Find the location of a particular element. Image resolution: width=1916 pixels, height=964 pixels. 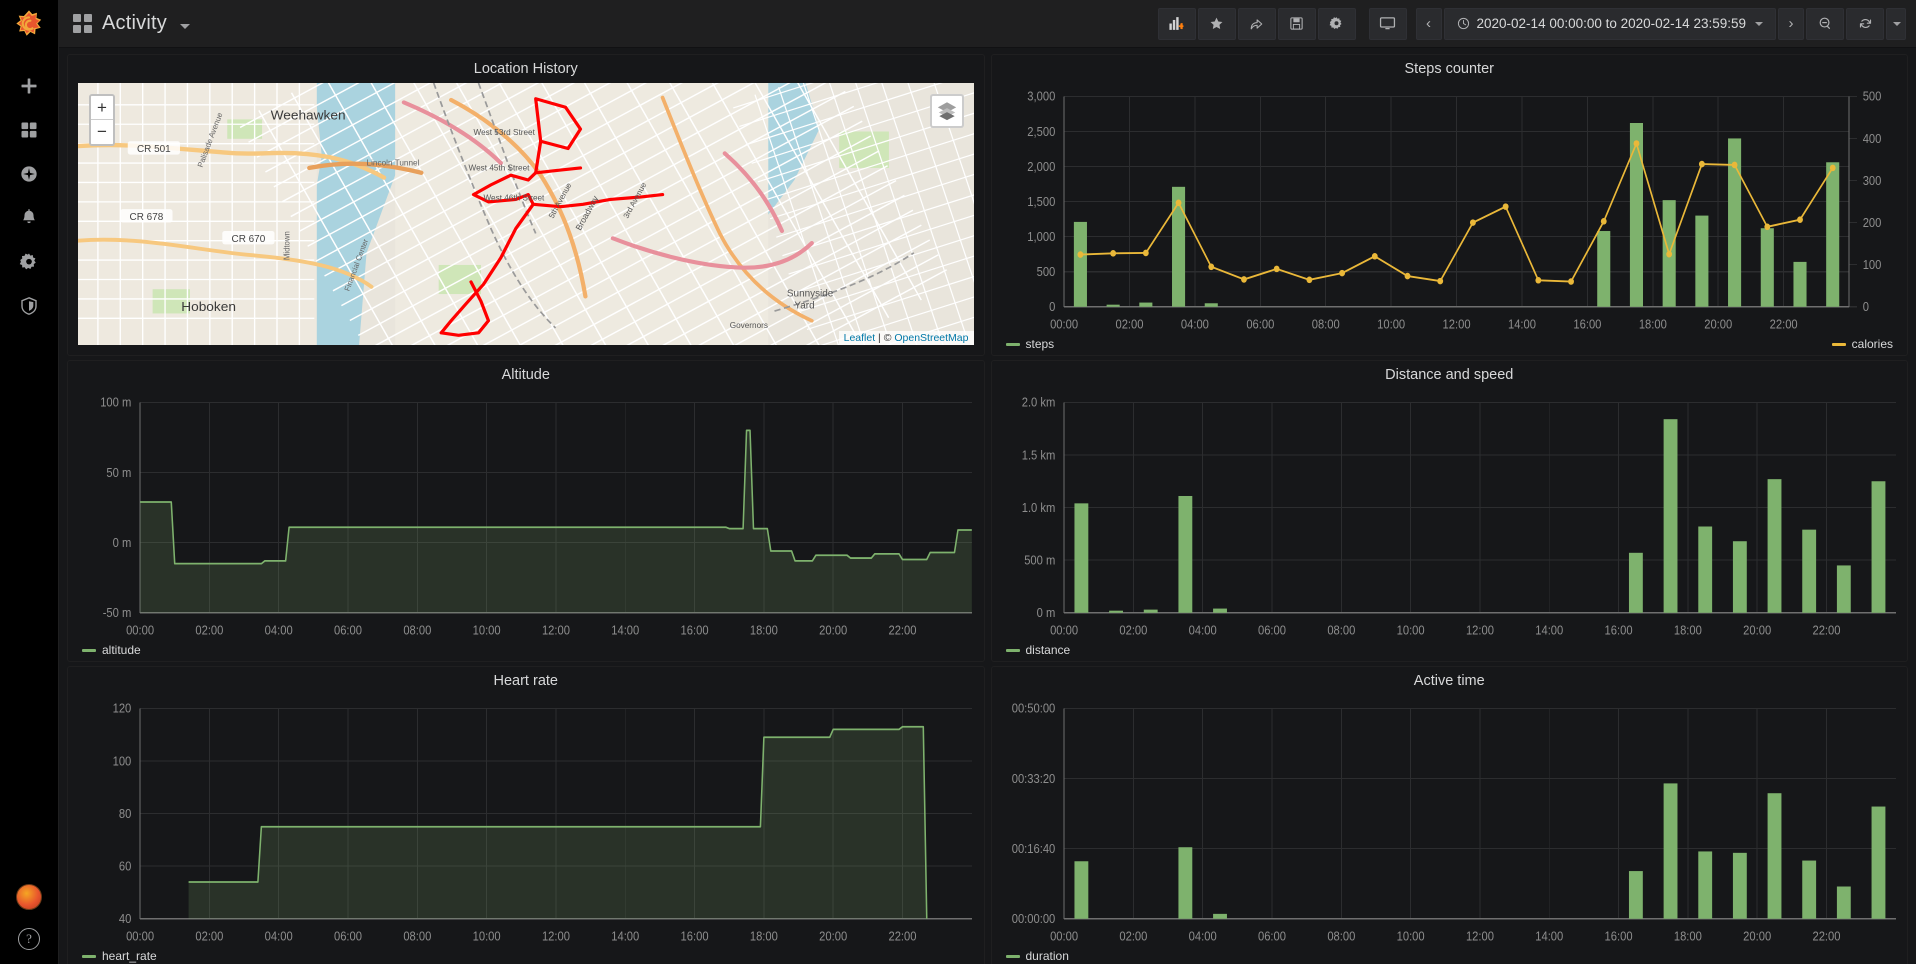

svg-text: 22:00 is located at coordinates (1783, 324).